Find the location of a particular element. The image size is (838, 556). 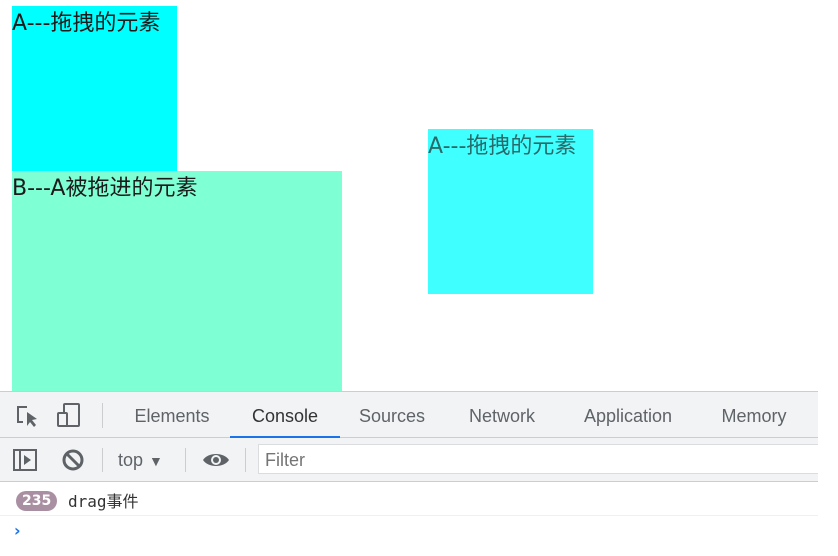

dropdown-arrow-icon: ▼ is located at coordinates (156, 461).